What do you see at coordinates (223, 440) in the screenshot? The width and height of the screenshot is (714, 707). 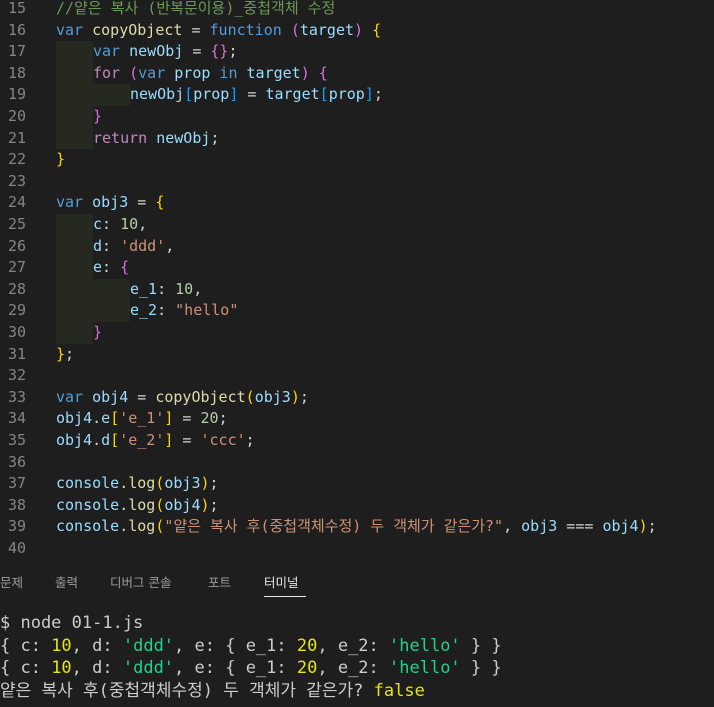 I see `code-token: 'ccc'` at bounding box center [223, 440].